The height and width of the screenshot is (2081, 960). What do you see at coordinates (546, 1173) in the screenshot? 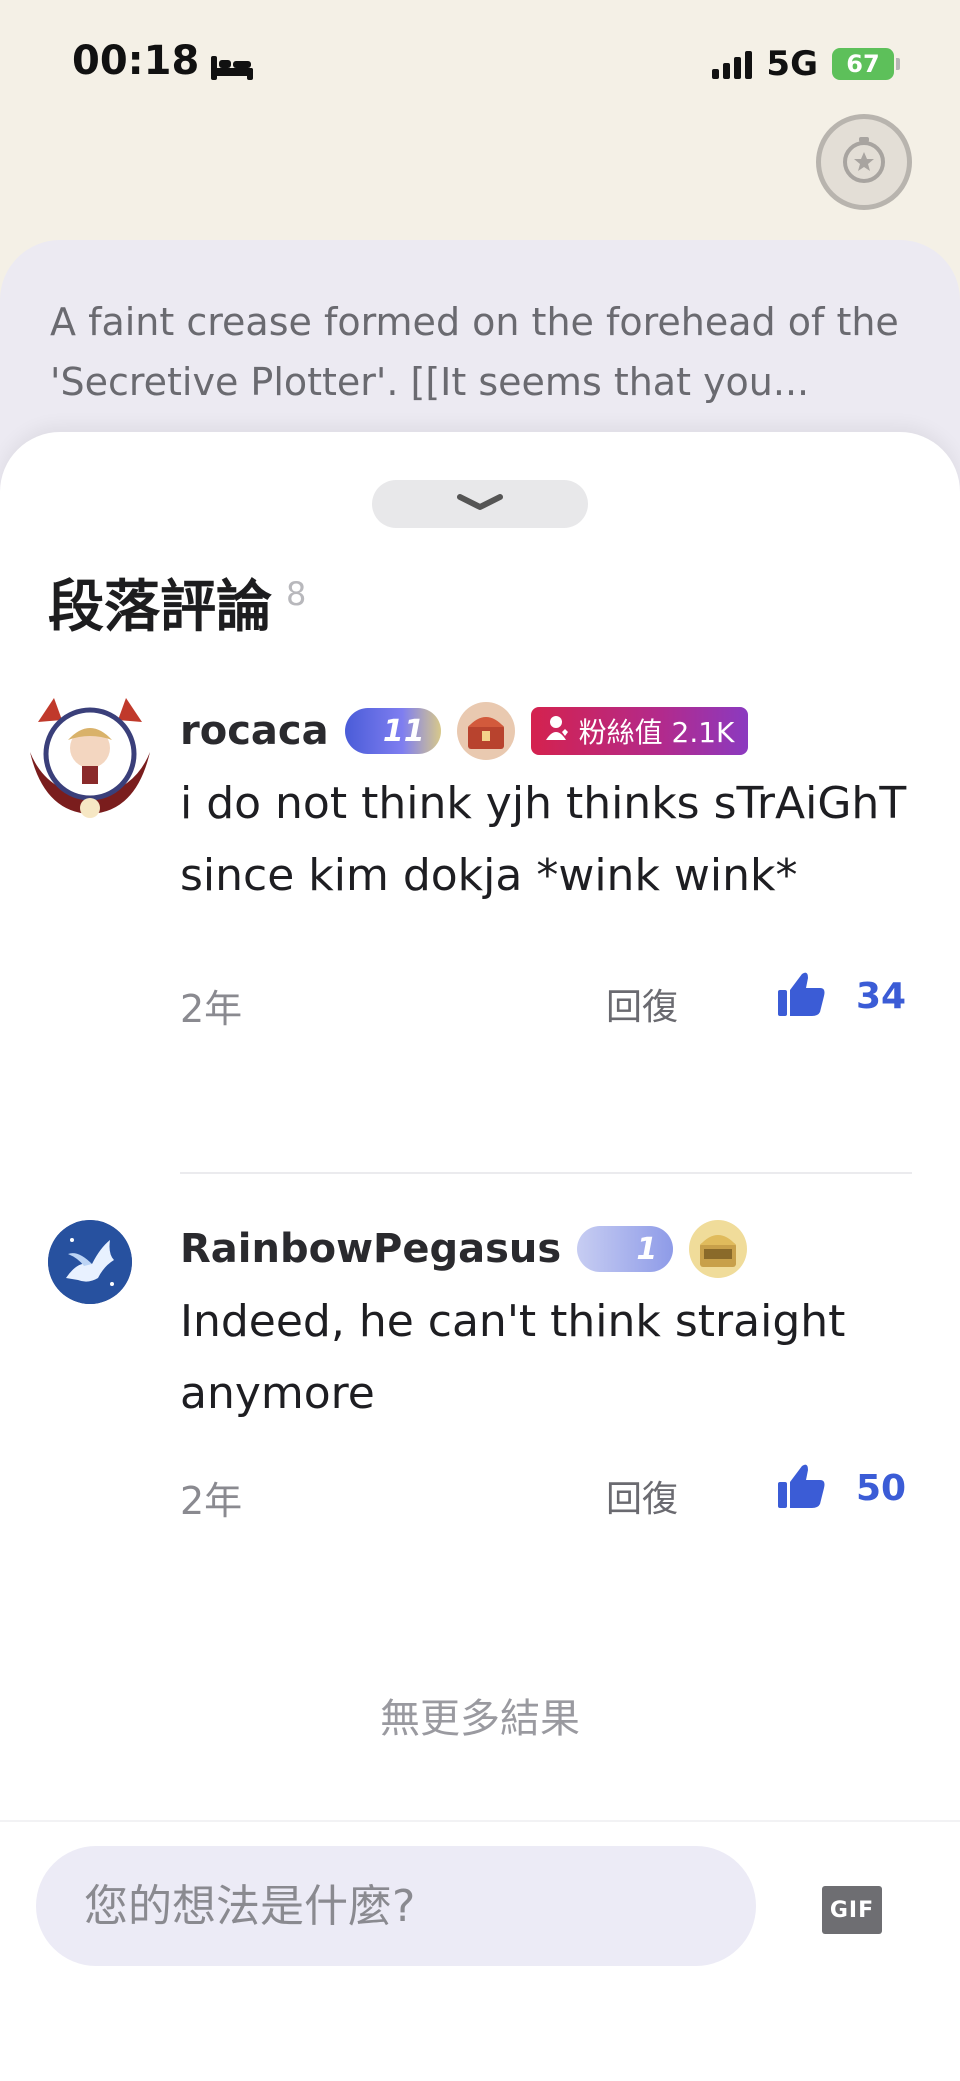
I see `comment-divider` at bounding box center [546, 1173].